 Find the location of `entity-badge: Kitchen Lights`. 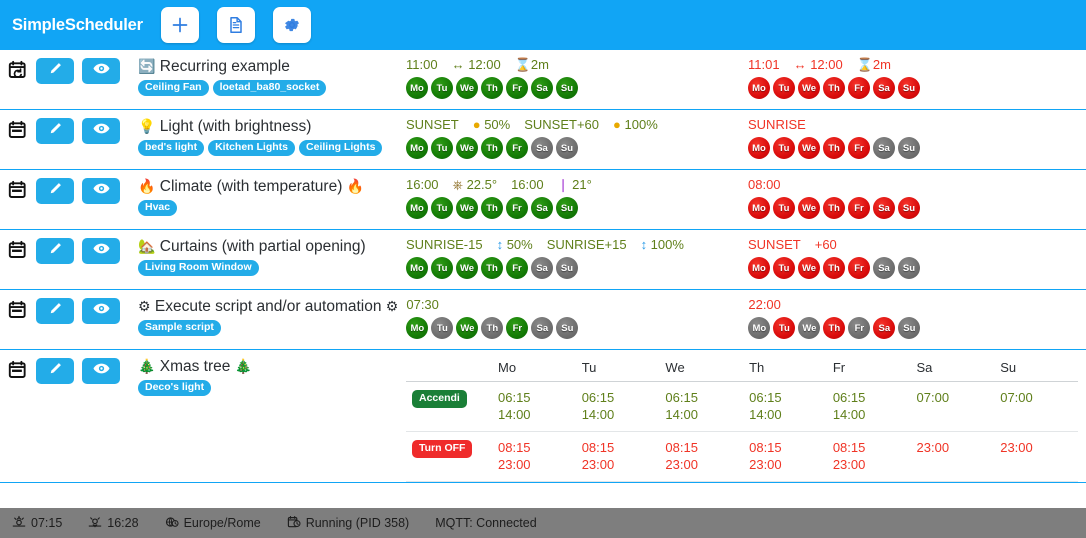

entity-badge: Kitchen Lights is located at coordinates (252, 148).